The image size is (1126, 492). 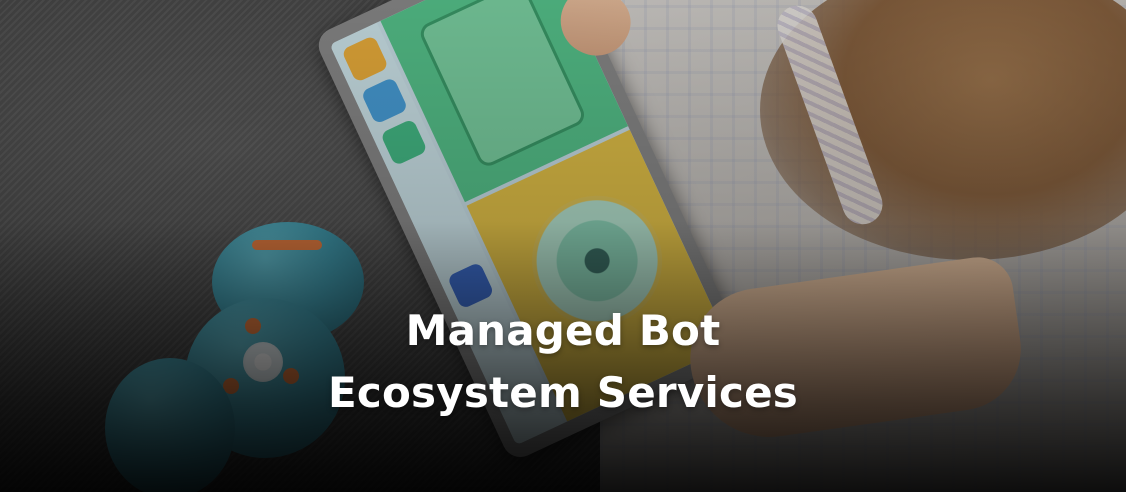 I want to click on hero-title-line-2: Ecosystem Services, so click(x=563, y=392).